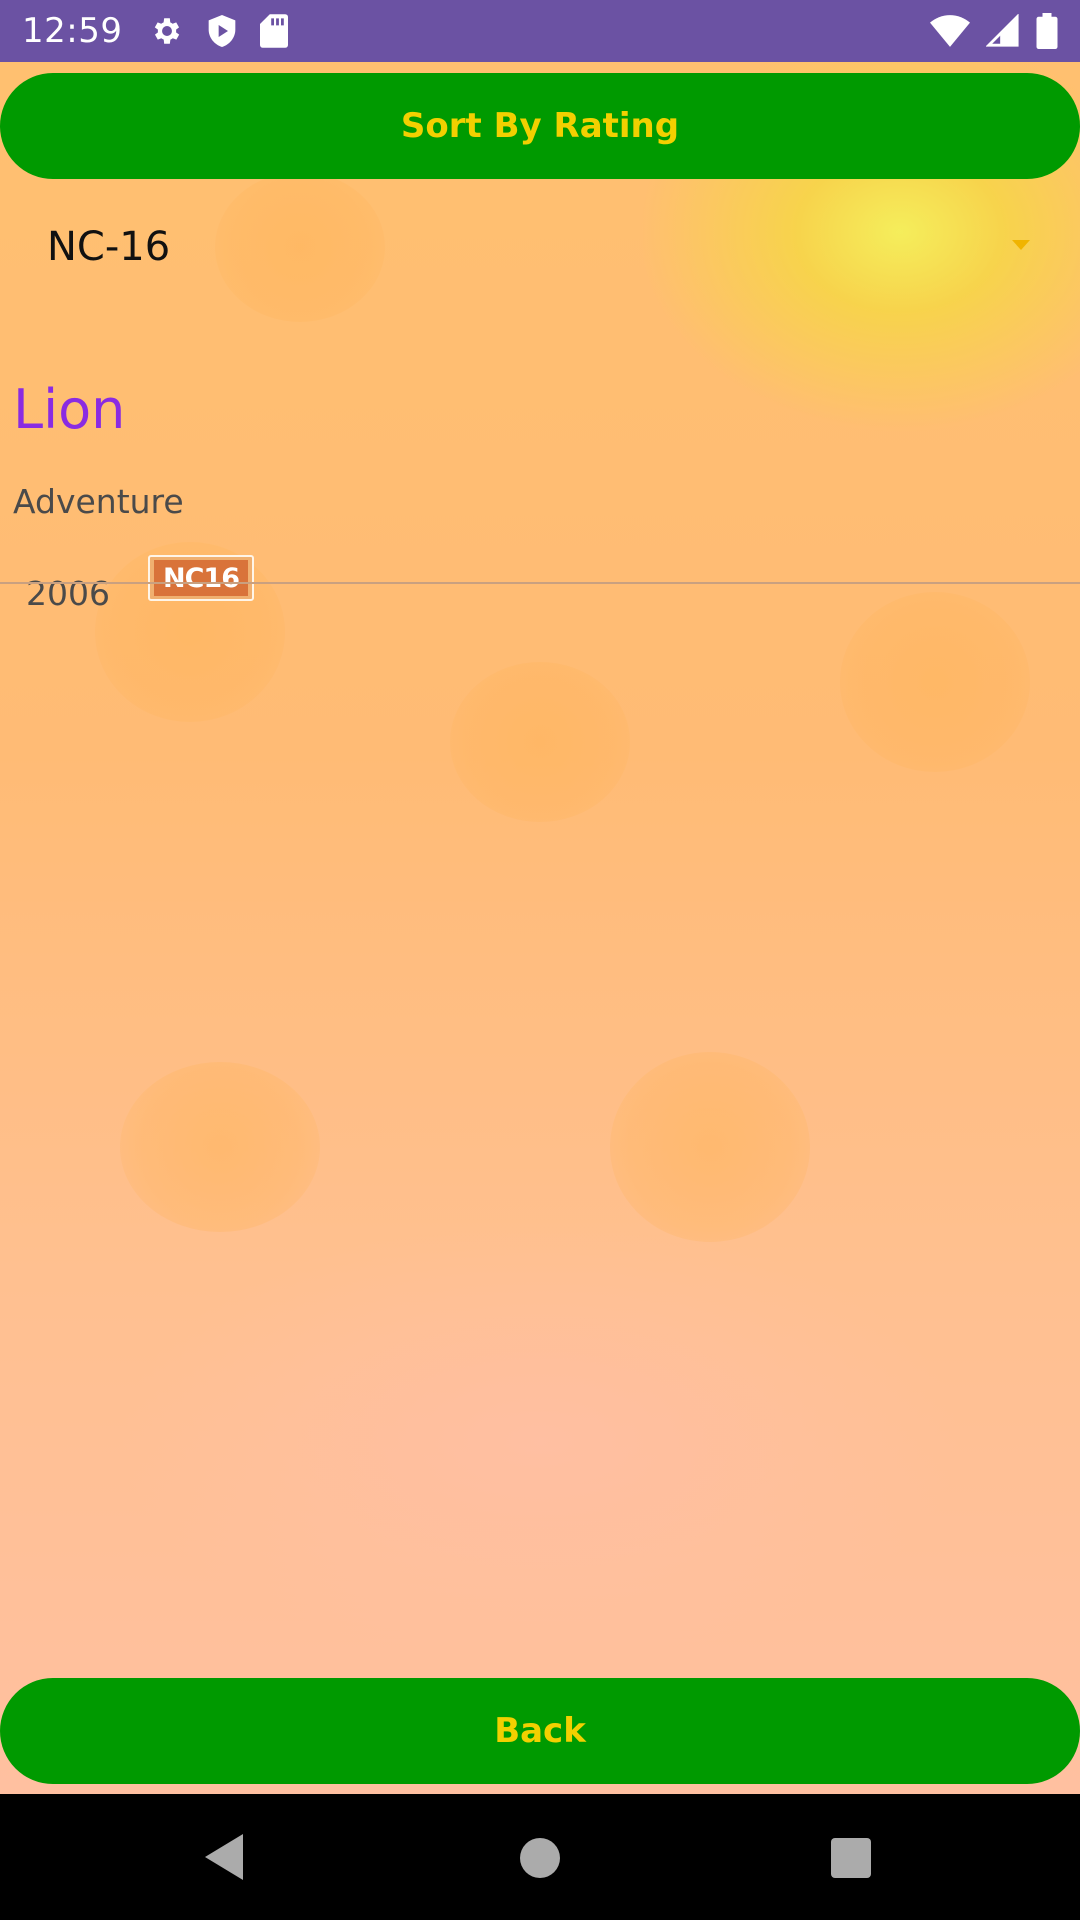 The image size is (1080, 1920). I want to click on sort-by-rating-button: Sort By Rating, so click(540, 126).